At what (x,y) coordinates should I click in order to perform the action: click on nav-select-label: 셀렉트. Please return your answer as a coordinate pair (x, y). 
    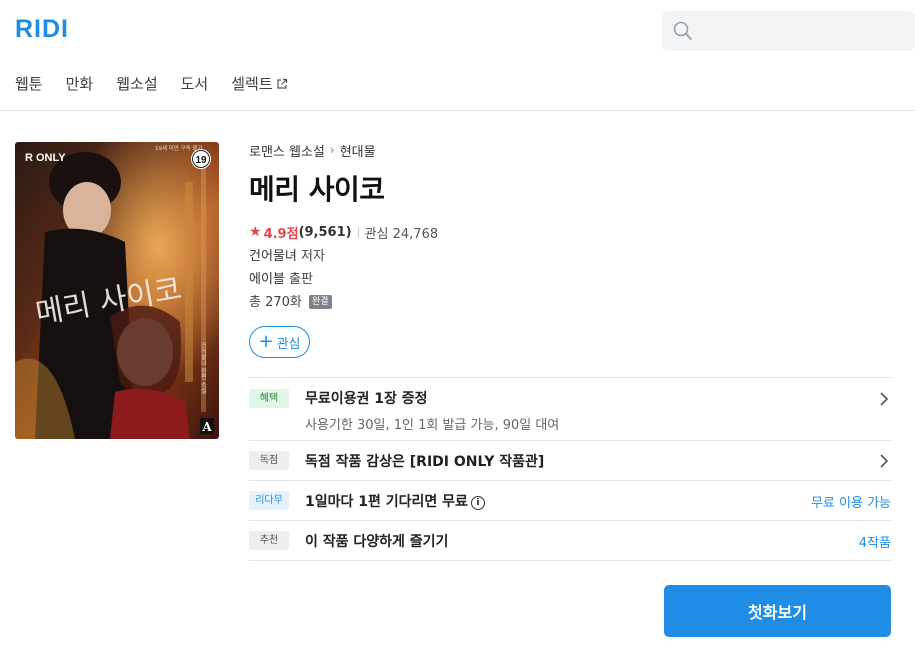
    Looking at the image, I should click on (252, 84).